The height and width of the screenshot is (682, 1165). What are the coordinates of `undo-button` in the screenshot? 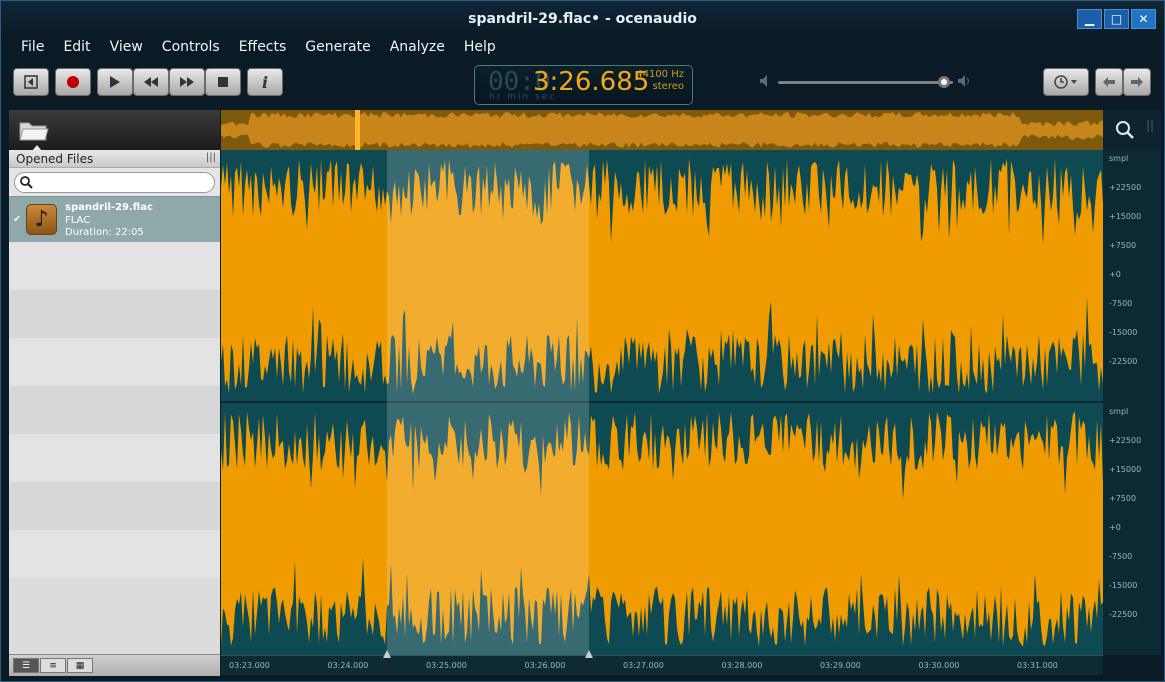 It's located at (1109, 82).